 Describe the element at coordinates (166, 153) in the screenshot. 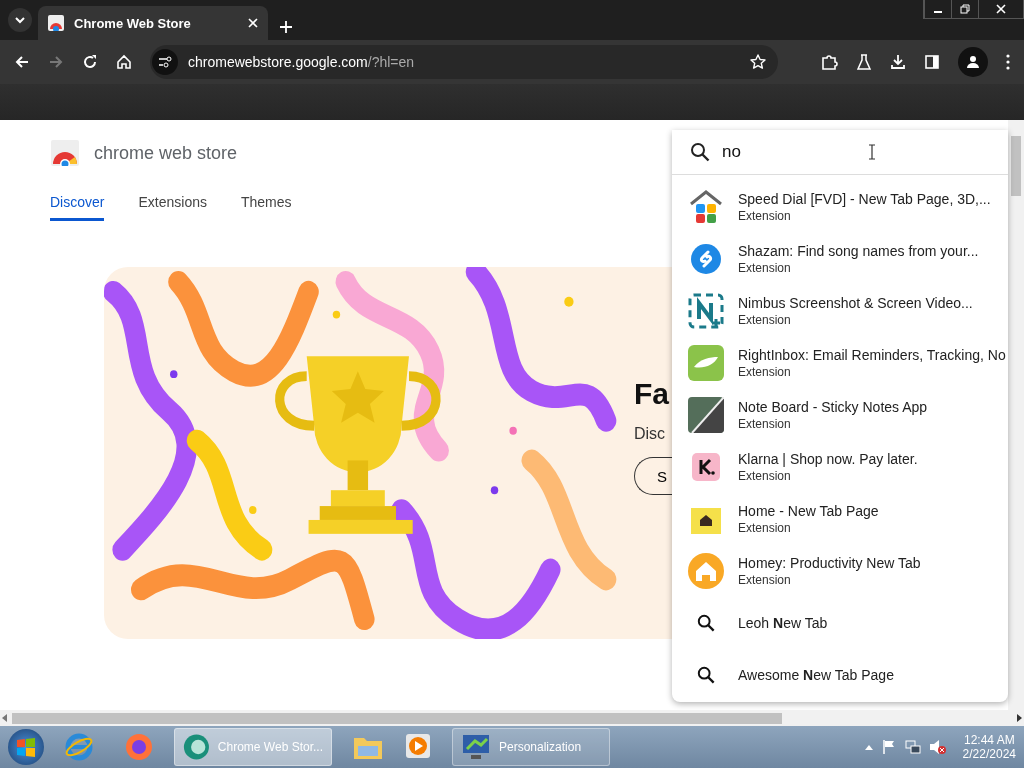

I see `store-name: chrome web store` at that location.